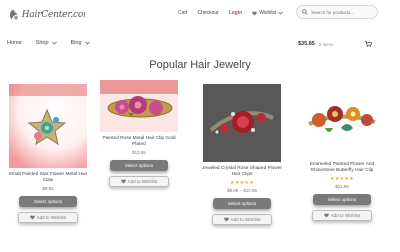 This screenshot has width=400, height=252. Describe the element at coordinates (306, 44) in the screenshot. I see `cart-amount: $35.85` at that location.